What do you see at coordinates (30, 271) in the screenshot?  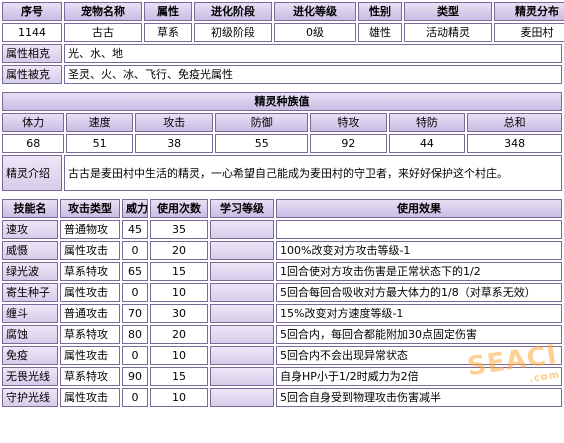 I see `skill-name: 绿光波` at bounding box center [30, 271].